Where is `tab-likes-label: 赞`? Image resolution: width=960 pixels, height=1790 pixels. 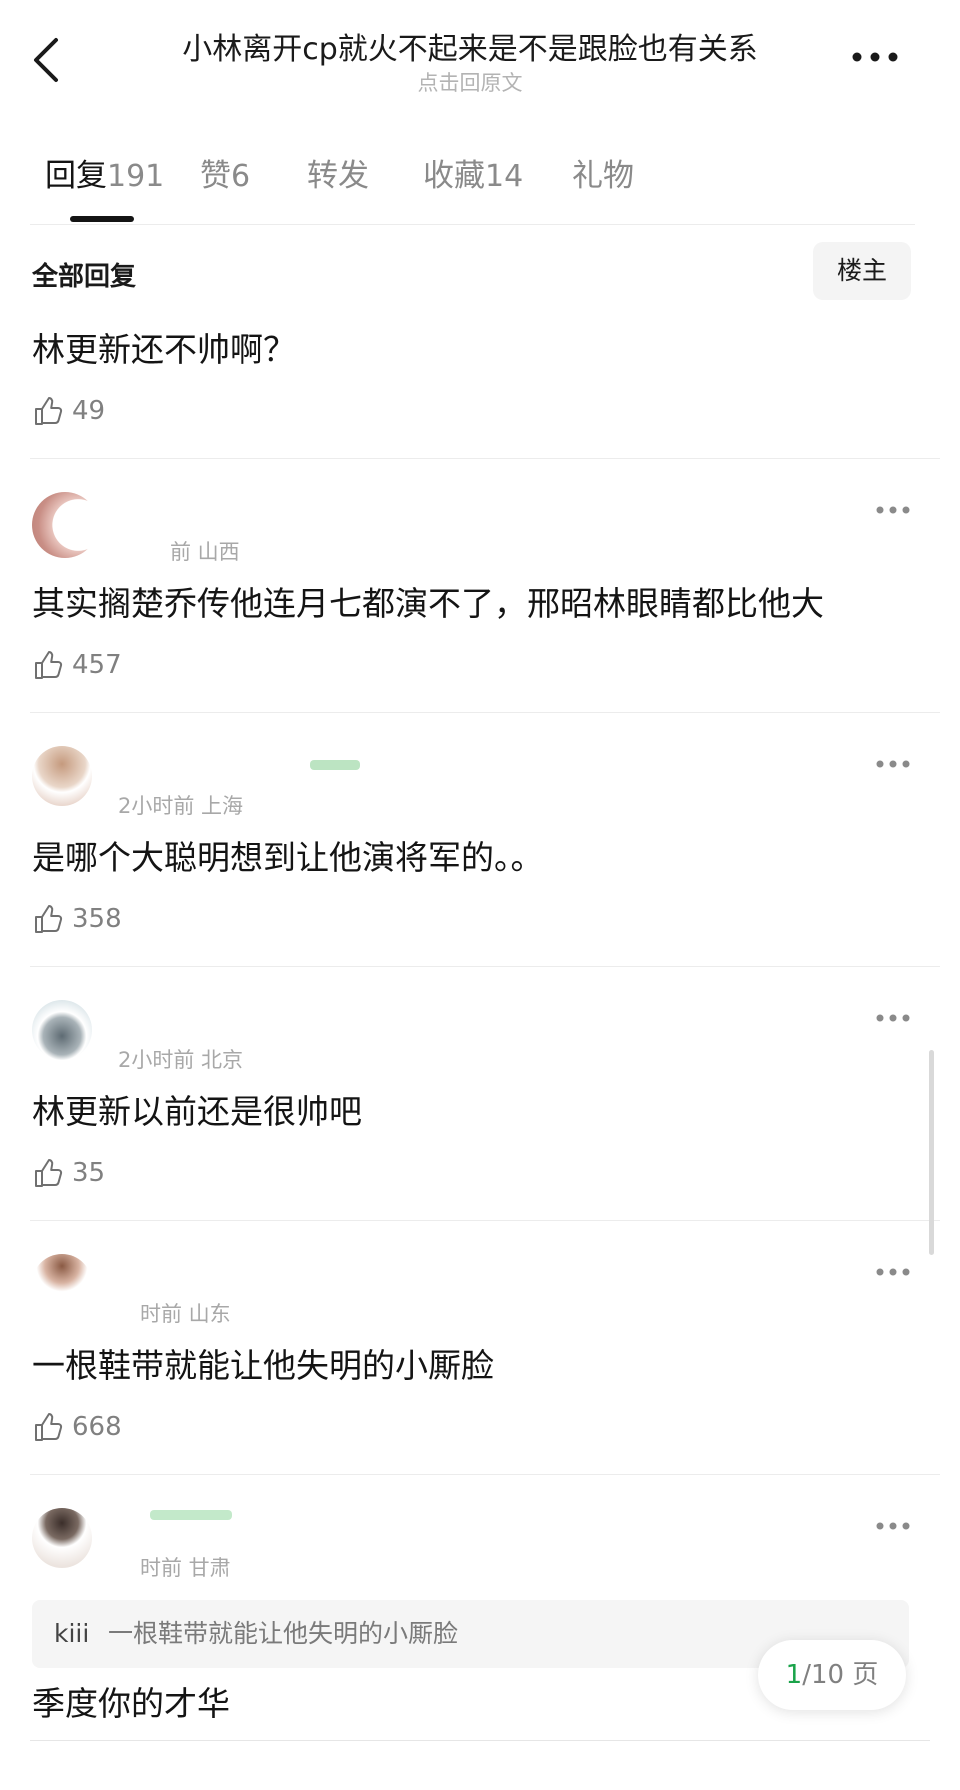 tab-likes-label: 赞 is located at coordinates (215, 176).